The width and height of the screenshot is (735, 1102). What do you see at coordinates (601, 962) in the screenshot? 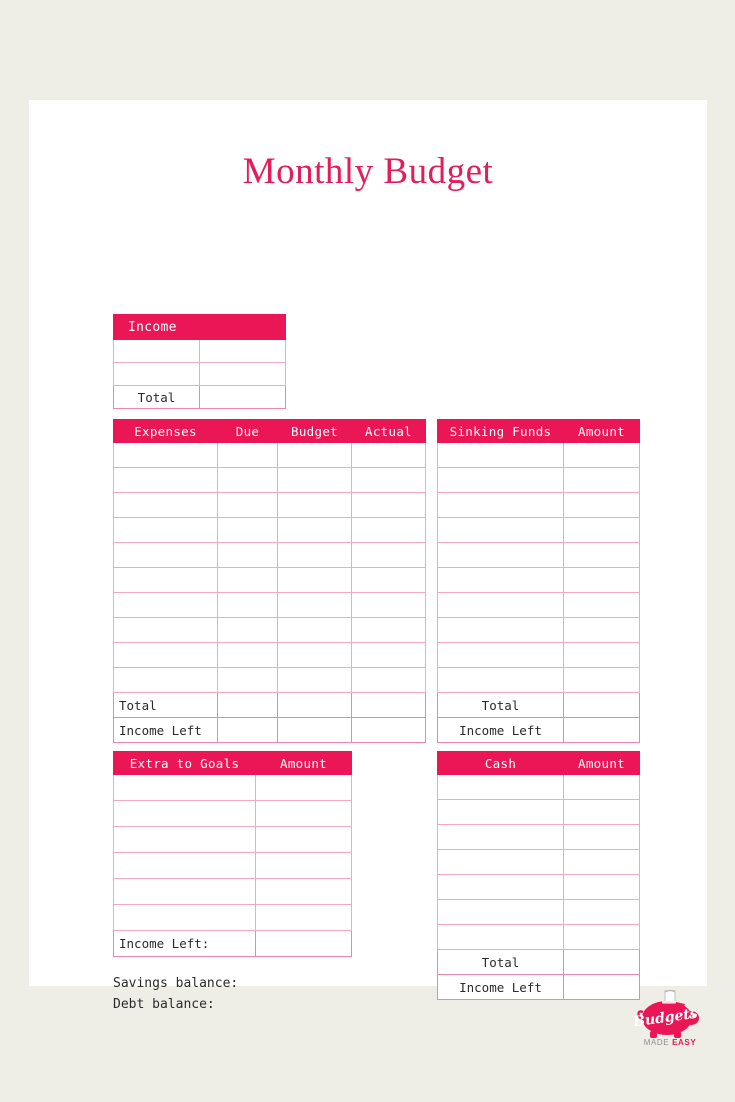
I see `cash-total-value` at bounding box center [601, 962].